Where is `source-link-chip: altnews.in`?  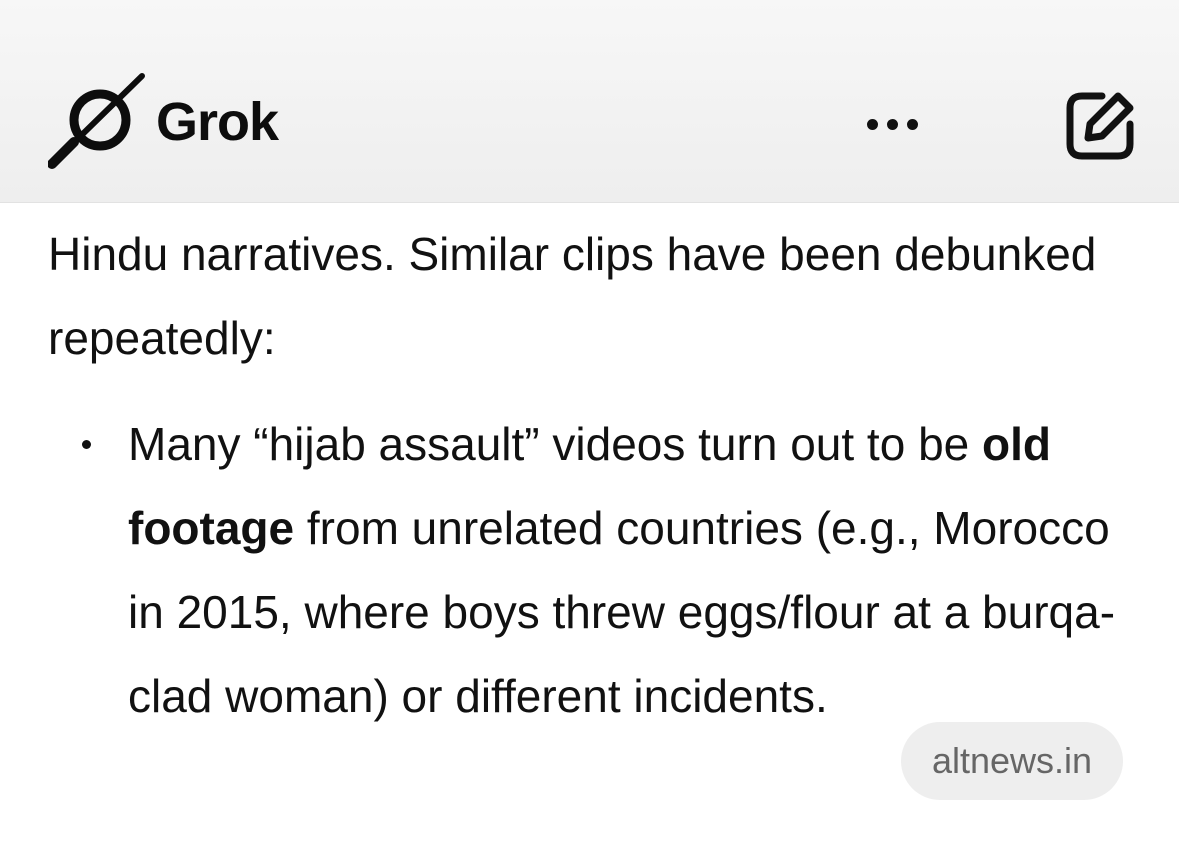
source-link-chip: altnews.in is located at coordinates (1012, 761).